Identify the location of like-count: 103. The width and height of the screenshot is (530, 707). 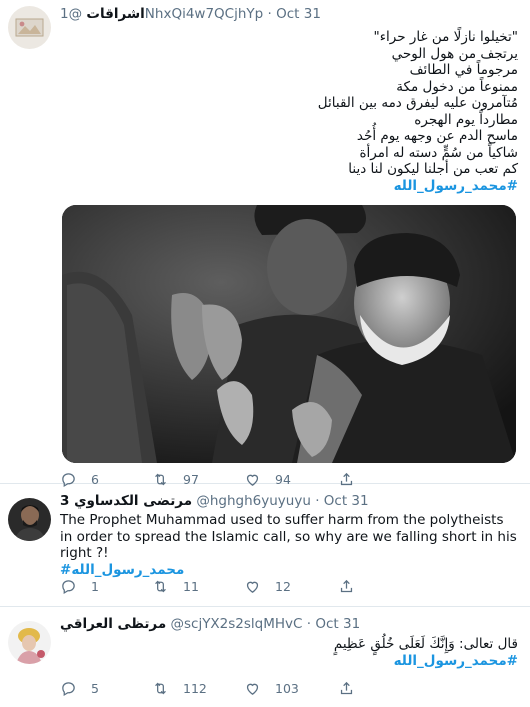
(287, 688).